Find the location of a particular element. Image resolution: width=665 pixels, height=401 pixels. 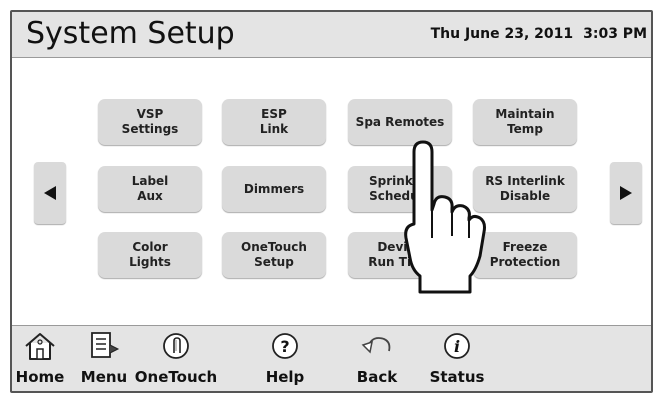

right-triangle-icon is located at coordinates (626, 193).